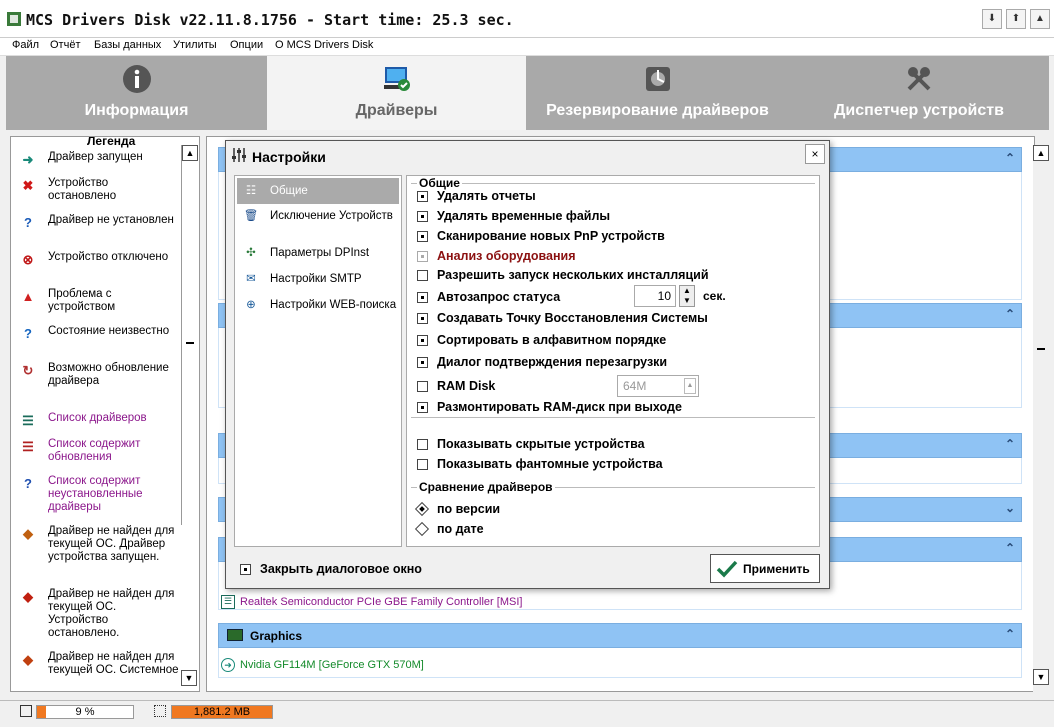 This screenshot has height=727, width=1054. I want to click on option-4: Разрешить запуск нескольких инсталляций, so click(563, 275).